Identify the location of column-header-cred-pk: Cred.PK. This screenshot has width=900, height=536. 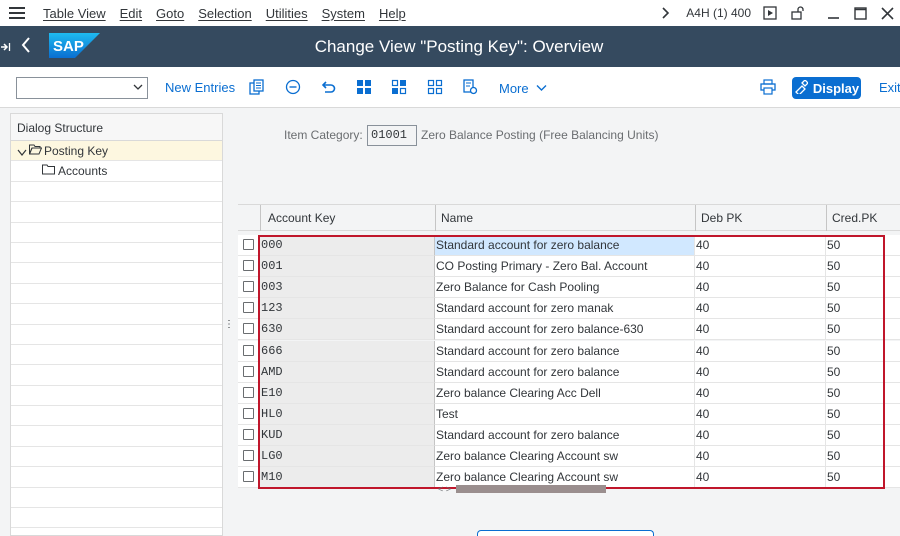
(863, 218).